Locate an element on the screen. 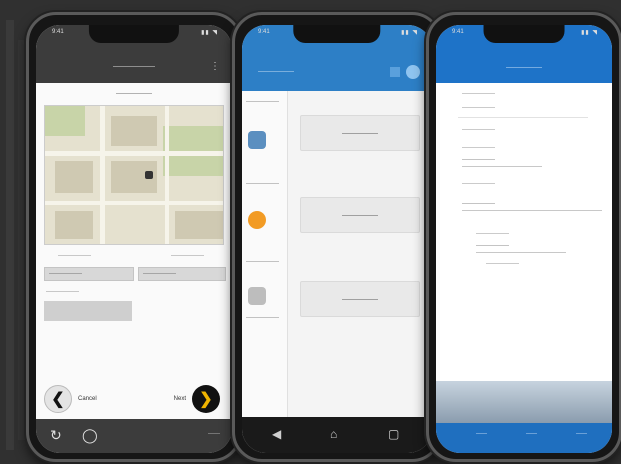 This screenshot has height=464, width=621. next-label: Next is located at coordinates (180, 399).